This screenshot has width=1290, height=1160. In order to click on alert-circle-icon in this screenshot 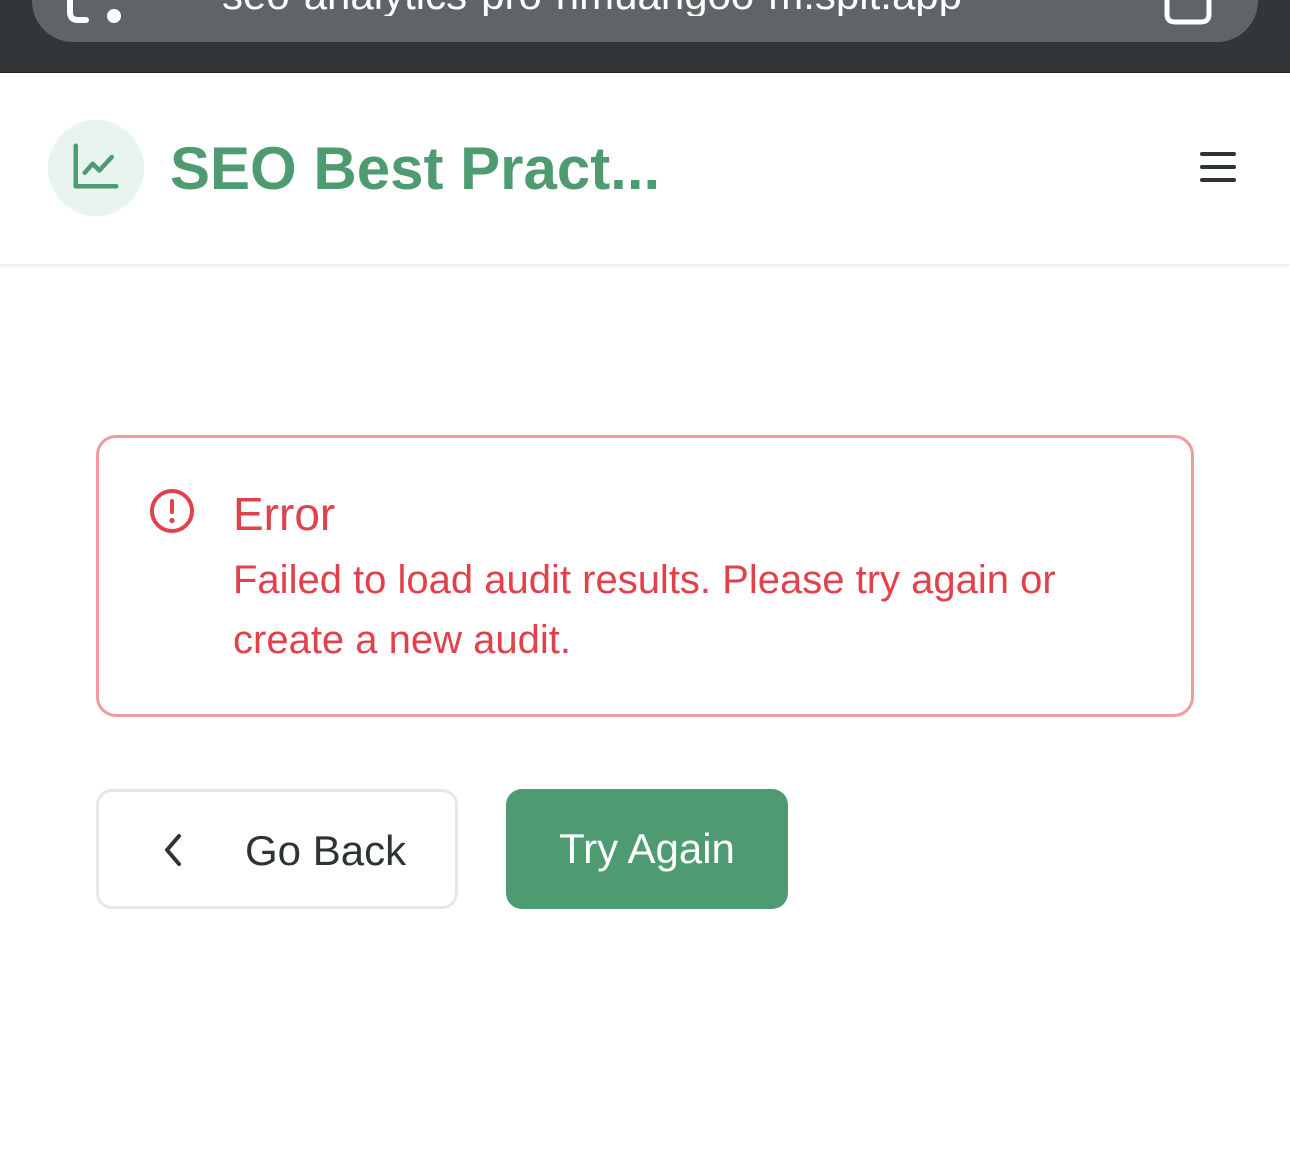, I will do `click(172, 511)`.